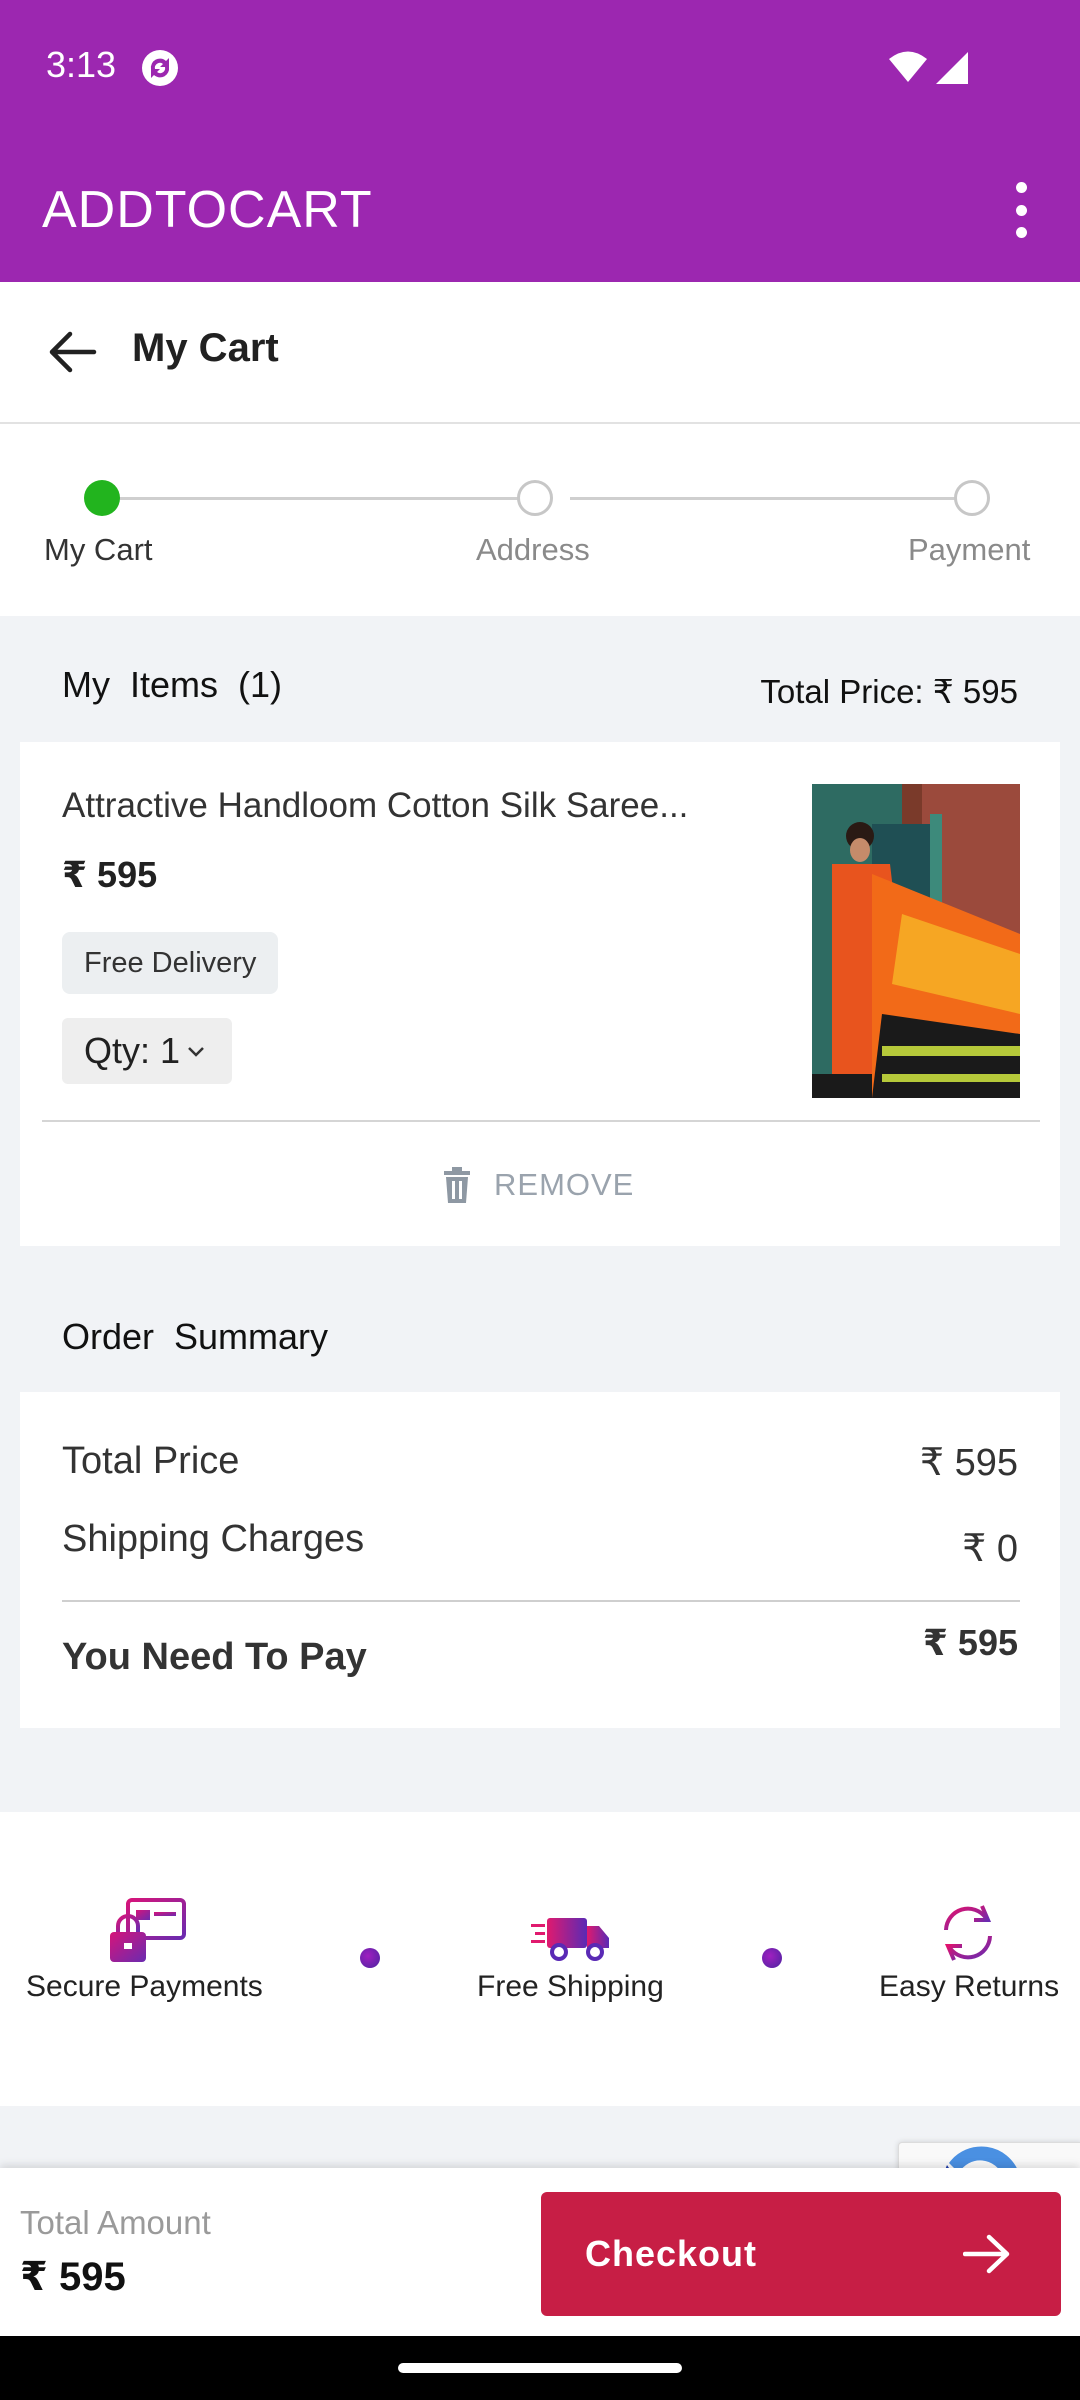 This screenshot has height=2400, width=1080. Describe the element at coordinates (889, 691) in the screenshot. I see `total-price-heading: Total Price: ₹ 595` at that location.